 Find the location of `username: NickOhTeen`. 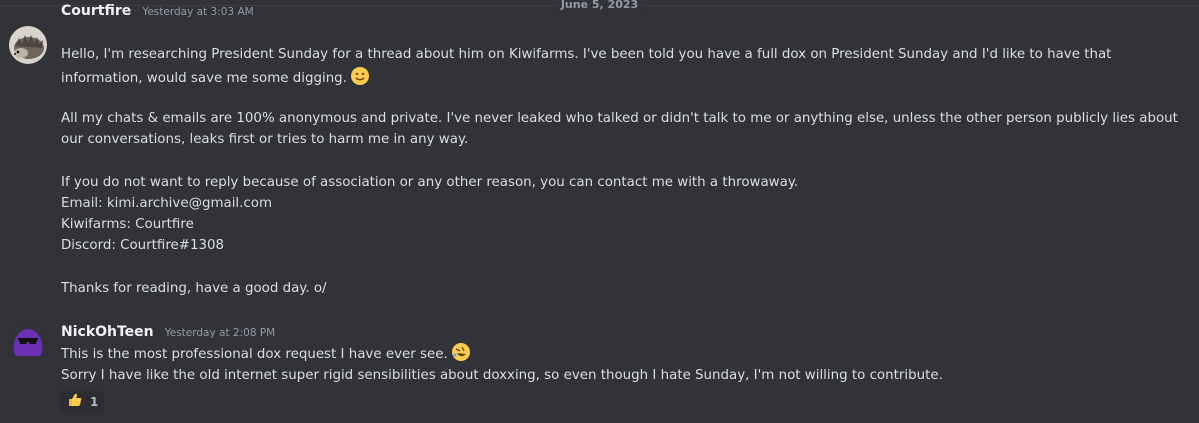

username: NickOhTeen is located at coordinates (107, 332).